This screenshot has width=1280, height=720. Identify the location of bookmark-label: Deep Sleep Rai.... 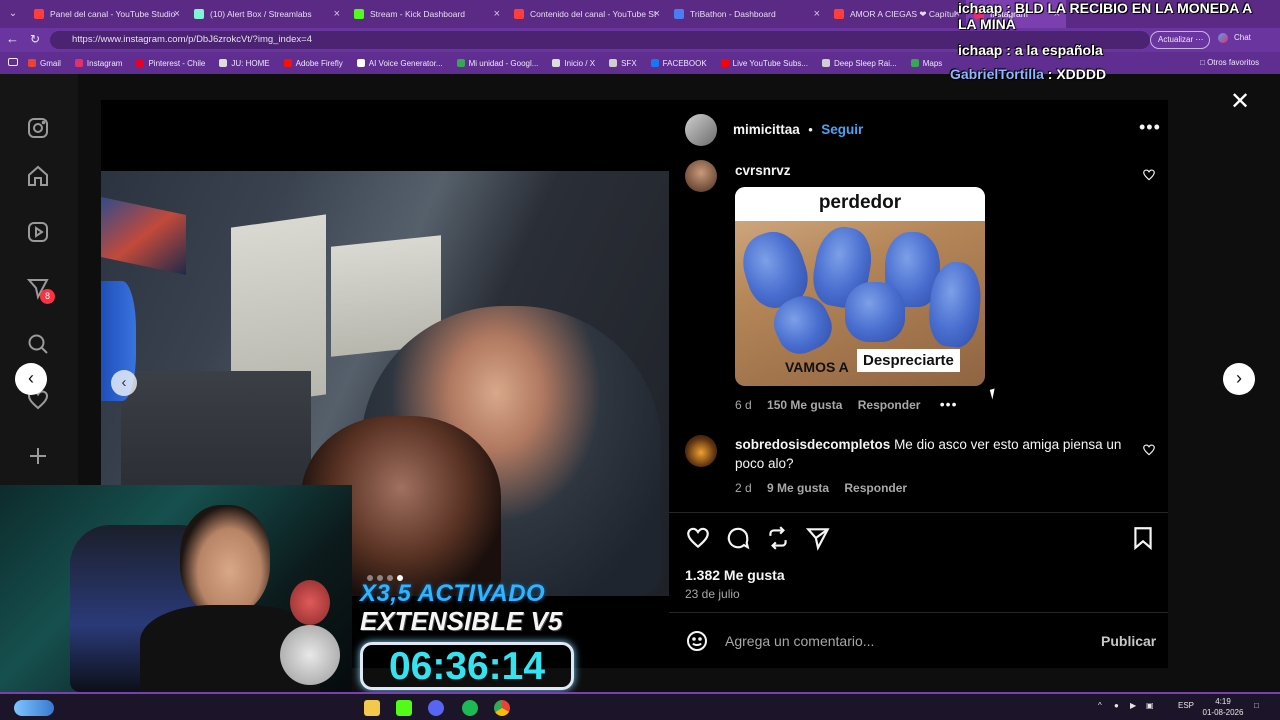
(865, 63).